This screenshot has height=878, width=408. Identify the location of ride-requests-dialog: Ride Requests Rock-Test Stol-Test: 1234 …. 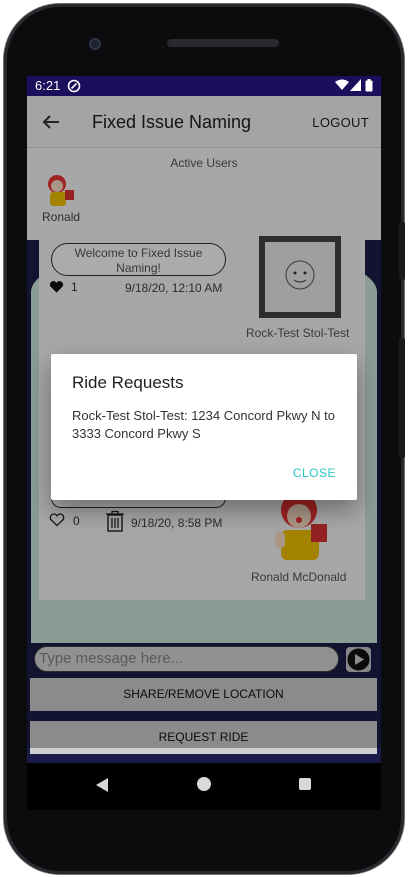
(204, 427).